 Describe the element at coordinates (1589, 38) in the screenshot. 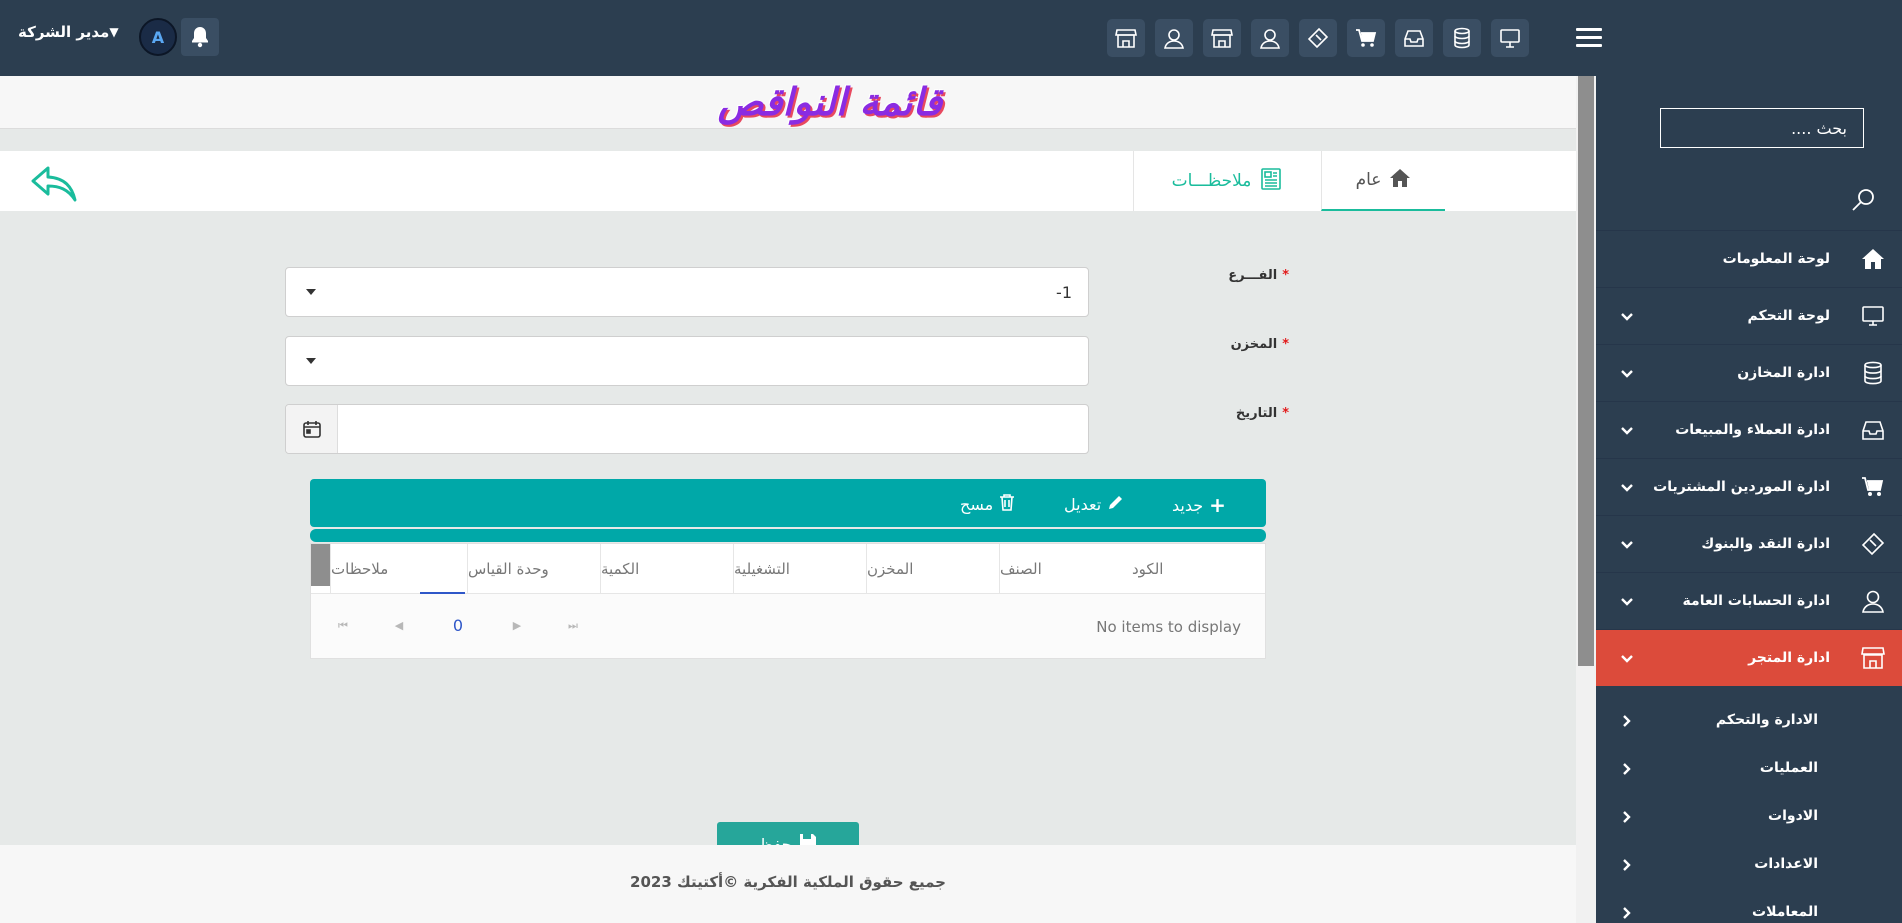

I see `hamburger-menu-icon` at that location.